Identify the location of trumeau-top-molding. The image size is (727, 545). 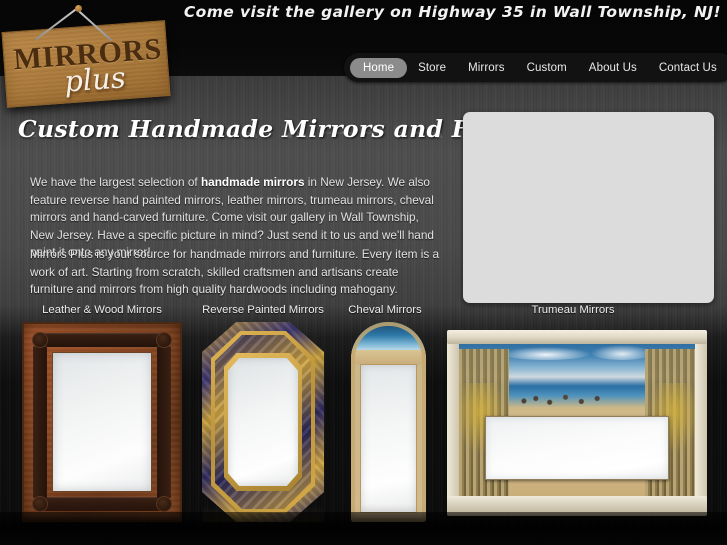
(577, 337).